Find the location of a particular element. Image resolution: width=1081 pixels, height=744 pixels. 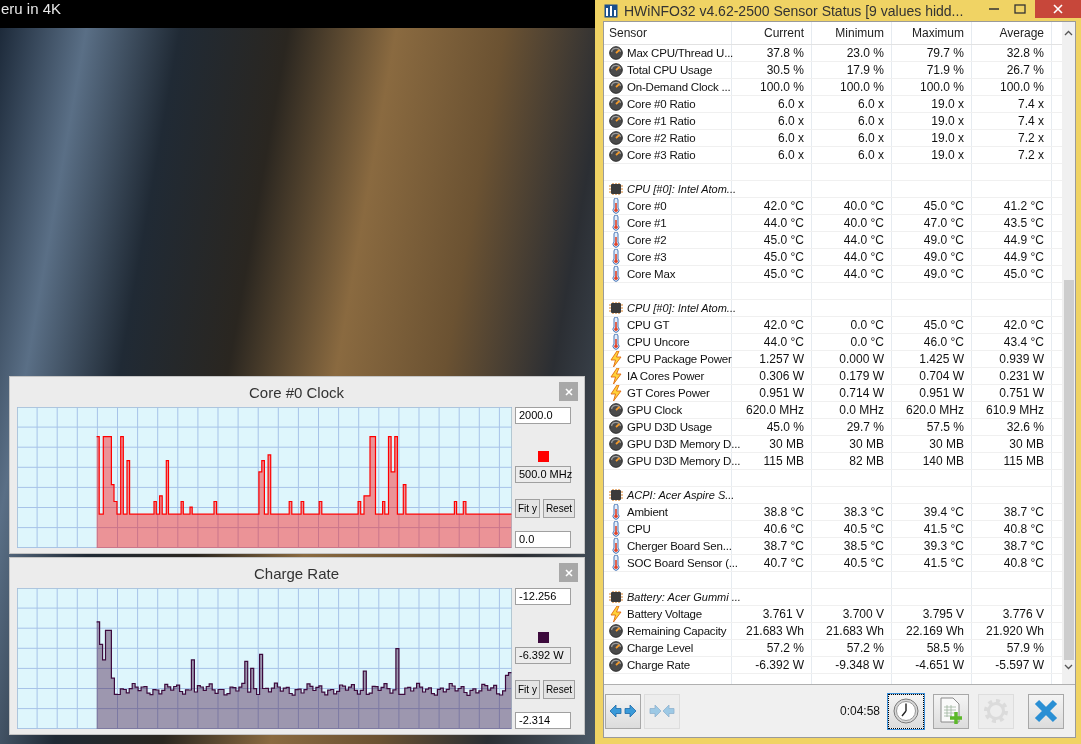

sensor-value: 45.0 % is located at coordinates (785, 427).